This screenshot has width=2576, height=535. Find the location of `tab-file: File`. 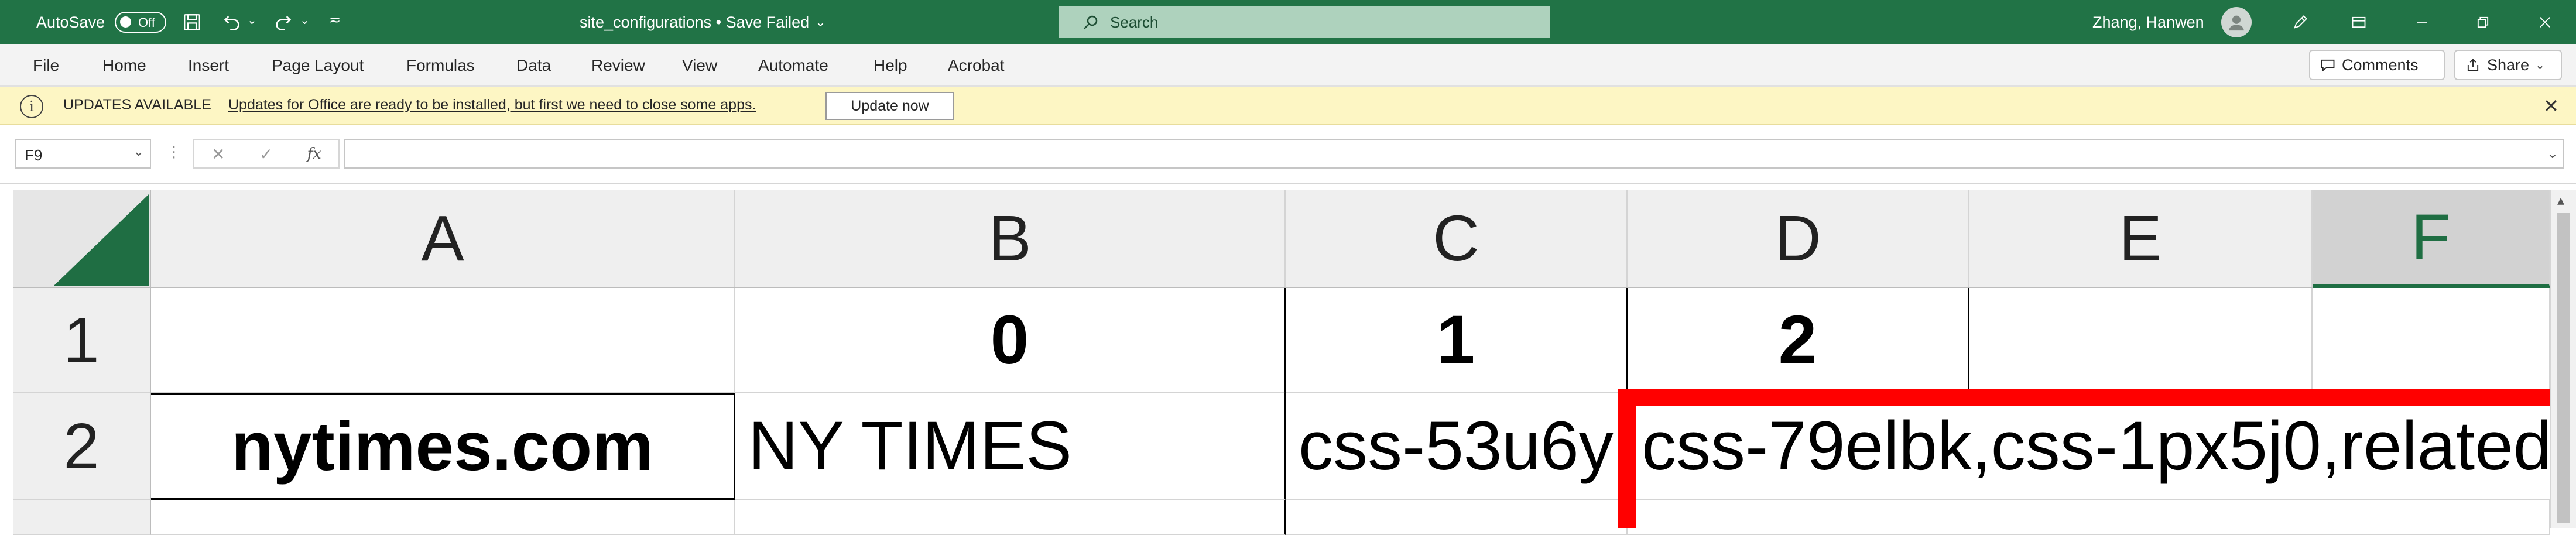

tab-file: File is located at coordinates (46, 65).